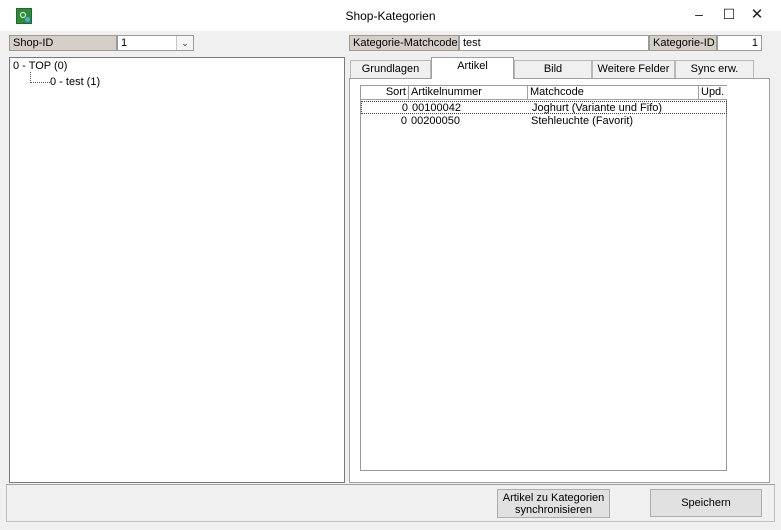 Image resolution: width=781 pixels, height=530 pixels. Describe the element at coordinates (184, 43) in the screenshot. I see `chevron-down-icon: ⌄` at that location.